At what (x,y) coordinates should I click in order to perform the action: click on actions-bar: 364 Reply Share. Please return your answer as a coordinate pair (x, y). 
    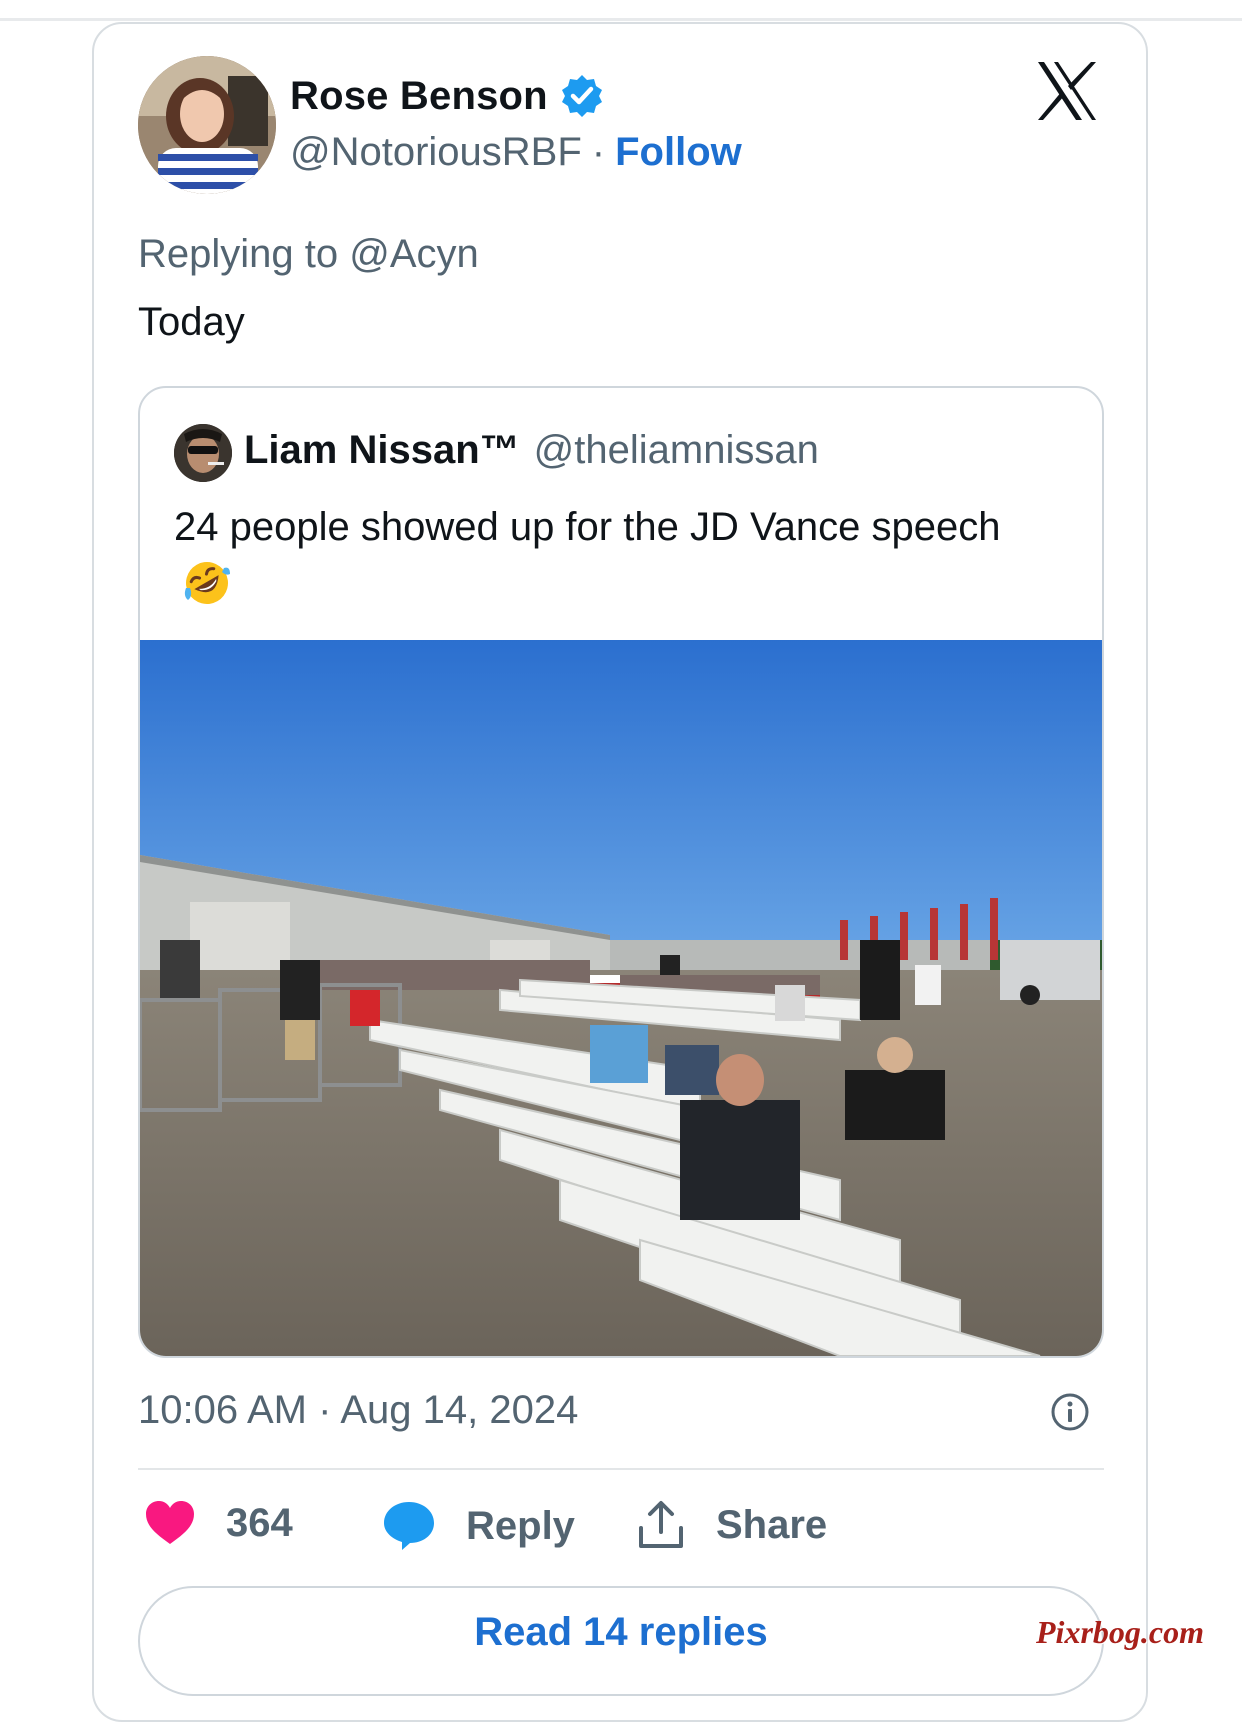
    Looking at the image, I should click on (621, 1530).